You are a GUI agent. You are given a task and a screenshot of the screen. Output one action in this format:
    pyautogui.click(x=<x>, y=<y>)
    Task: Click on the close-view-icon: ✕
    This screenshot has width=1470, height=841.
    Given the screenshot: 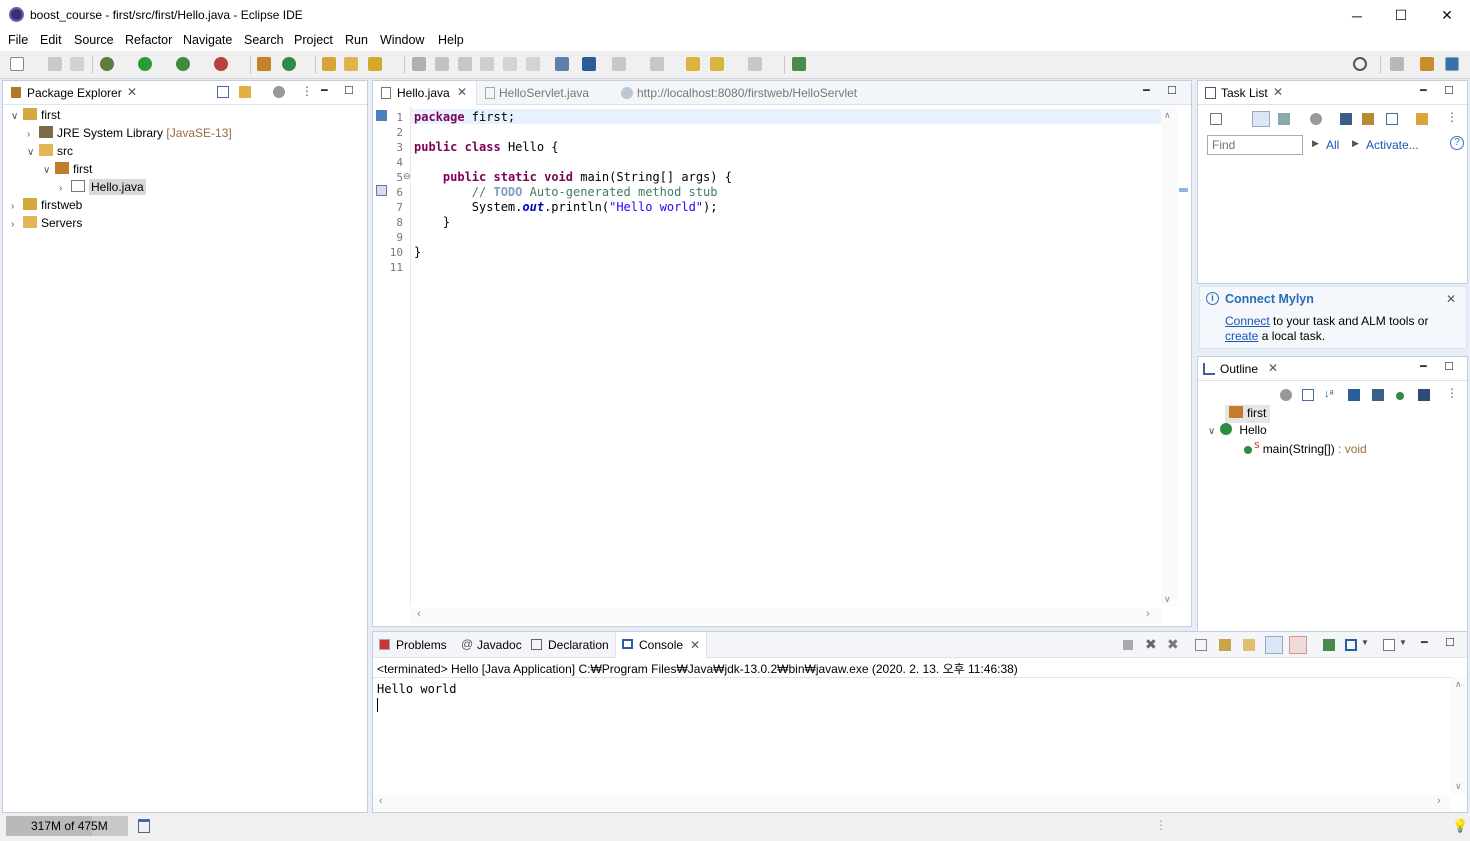 What is the action you would take?
    pyautogui.click(x=132, y=92)
    